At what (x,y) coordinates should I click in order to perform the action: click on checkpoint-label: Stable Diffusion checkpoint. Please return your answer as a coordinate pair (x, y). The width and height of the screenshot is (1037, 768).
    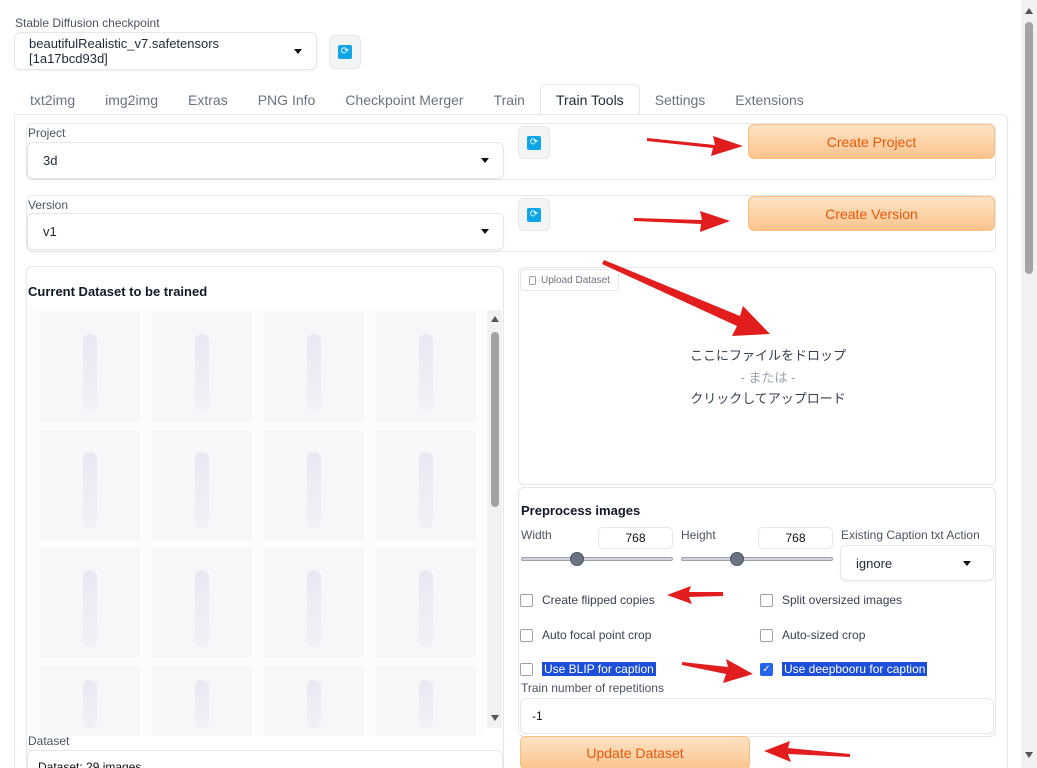
    Looking at the image, I should click on (87, 23).